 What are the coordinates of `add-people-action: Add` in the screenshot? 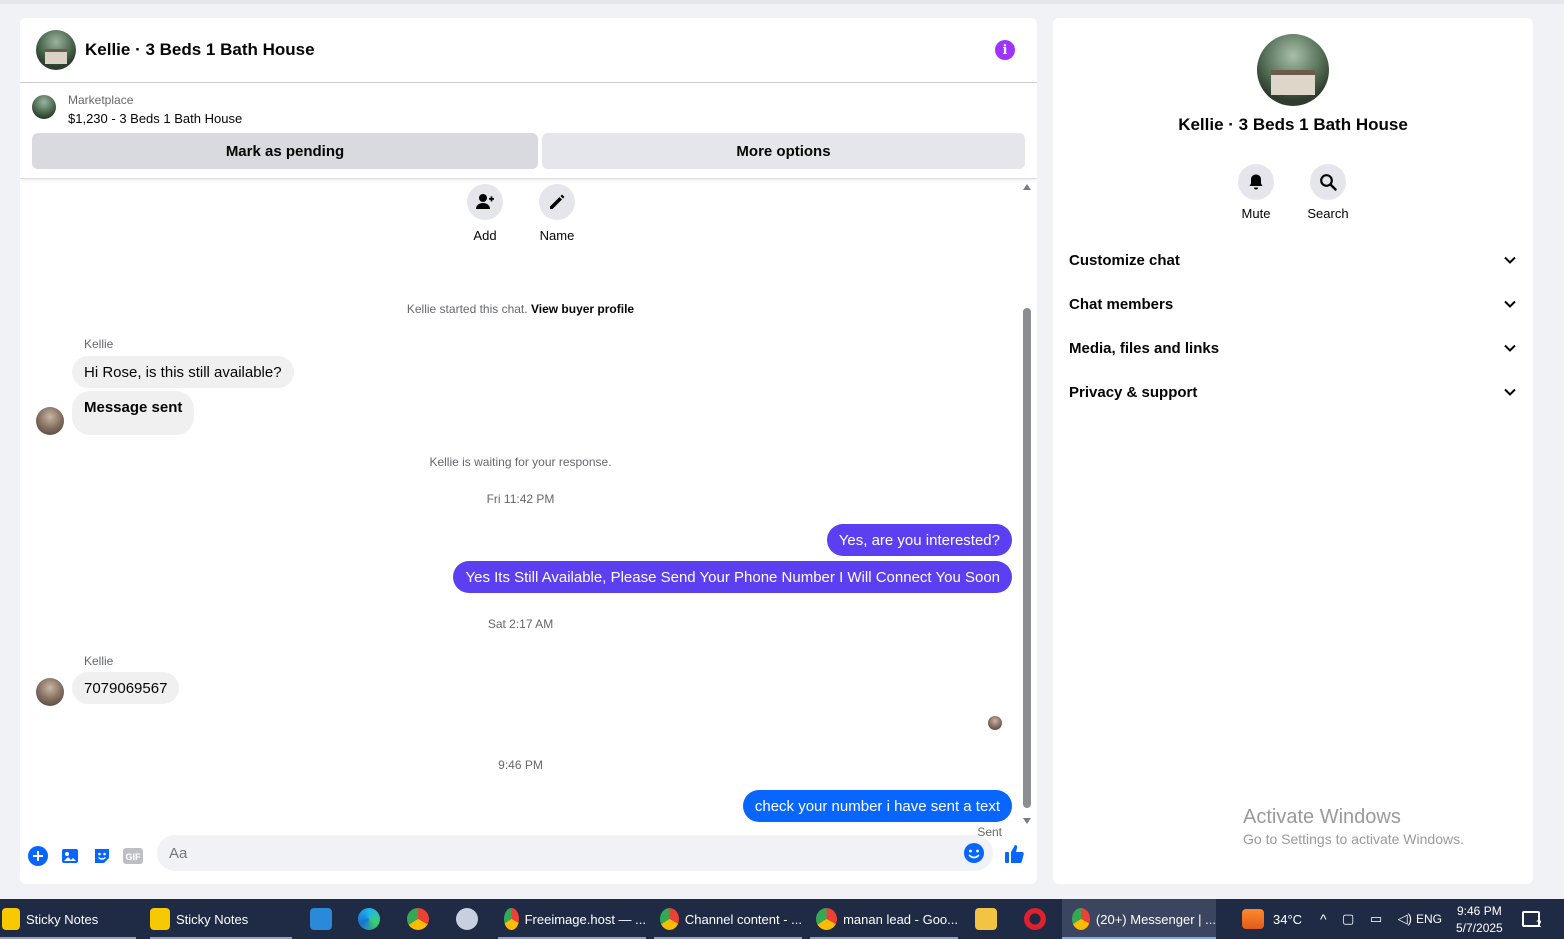 It's located at (485, 213).